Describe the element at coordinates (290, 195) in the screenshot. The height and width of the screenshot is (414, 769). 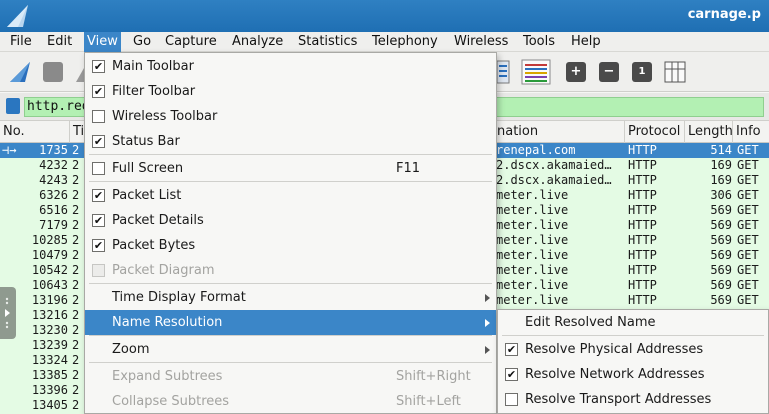
I see `menu-packet-list: ✔ Packet List` at that location.